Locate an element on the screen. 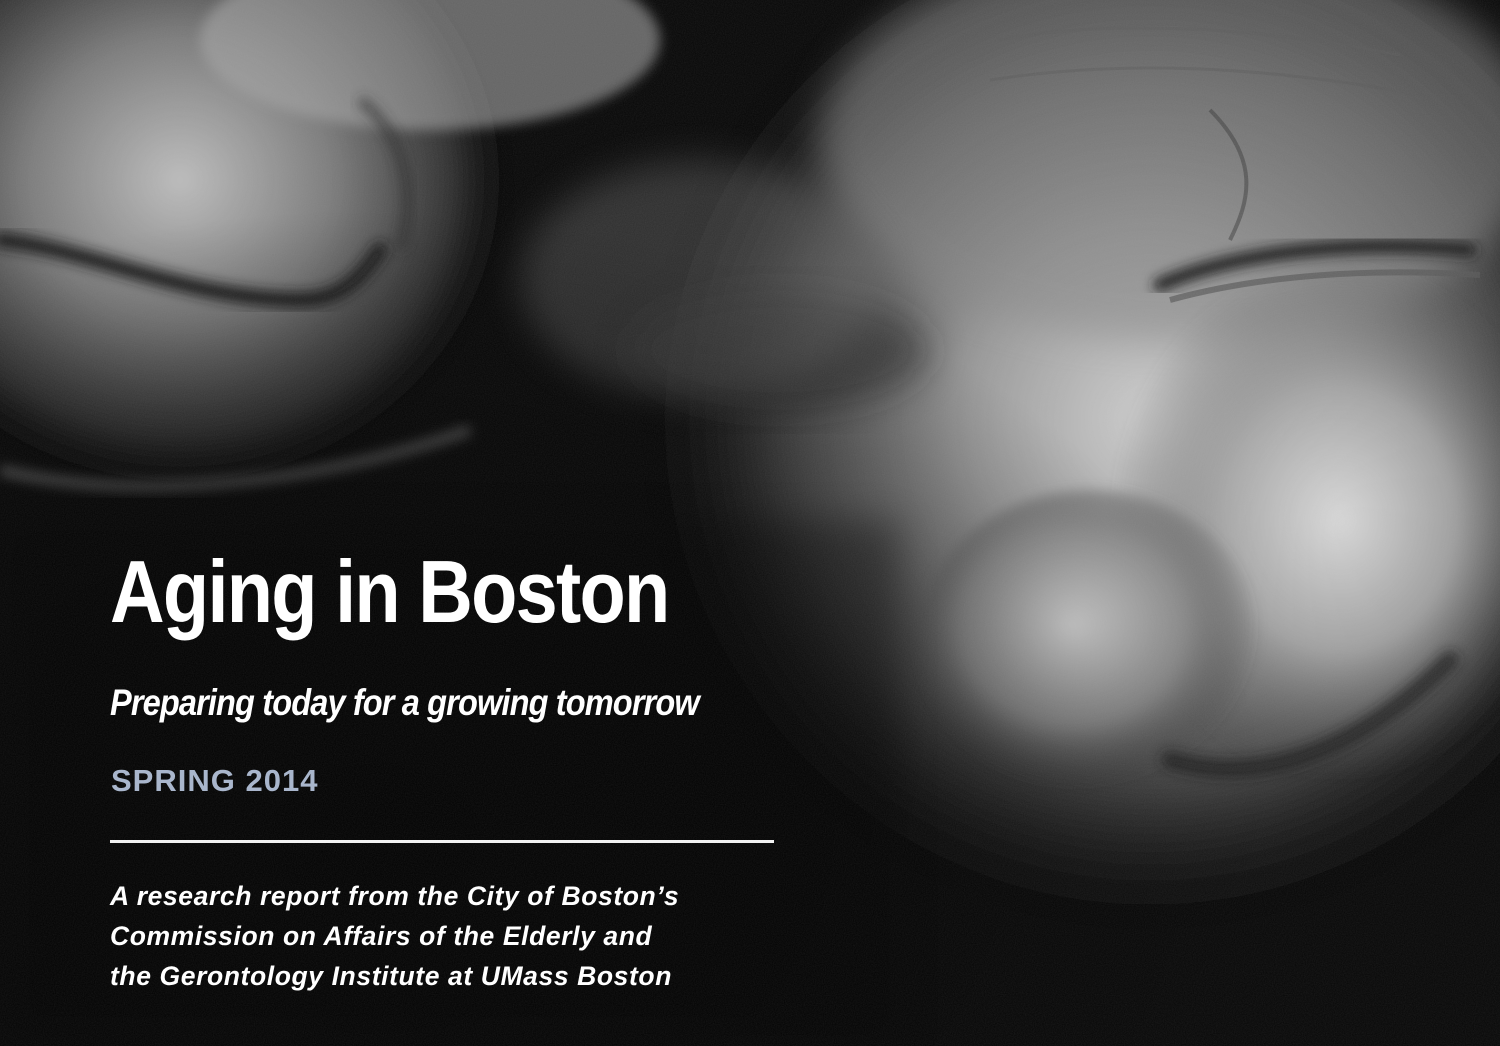 The image size is (1500, 1046). publication-season: SPRING 2014 is located at coordinates (215, 780).